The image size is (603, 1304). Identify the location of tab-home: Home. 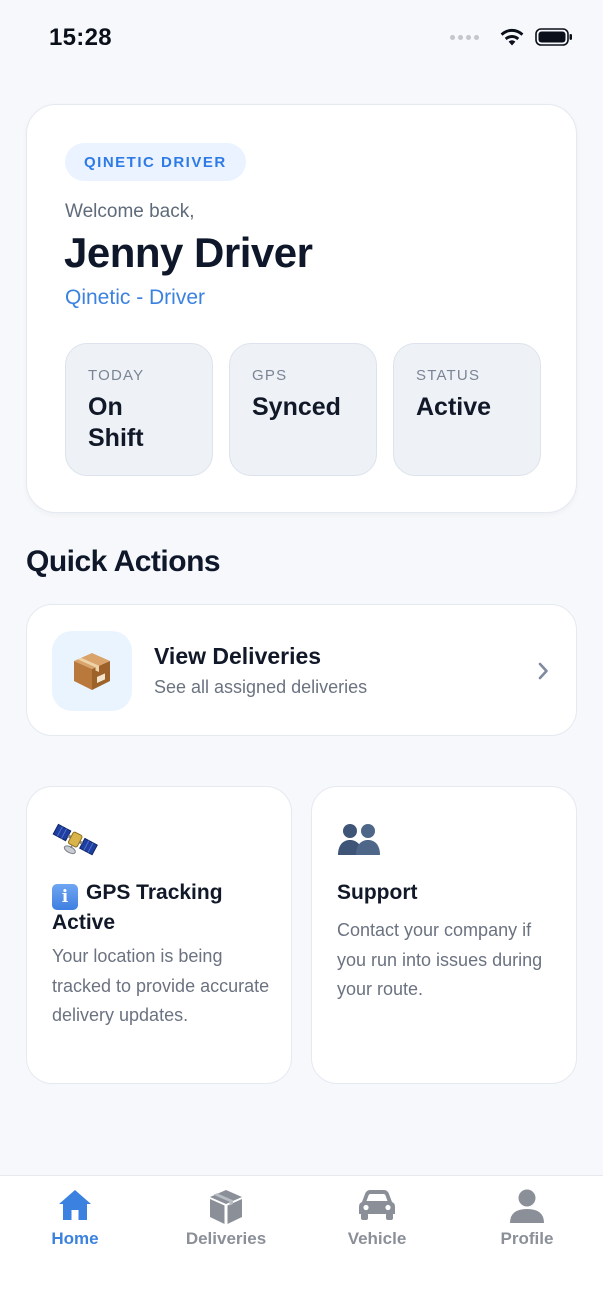
(75, 1221).